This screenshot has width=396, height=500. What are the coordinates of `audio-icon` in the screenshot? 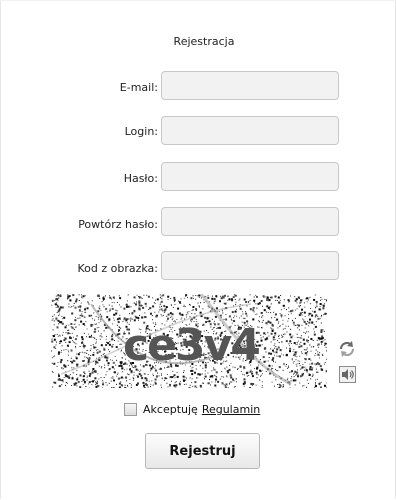 It's located at (347, 374).